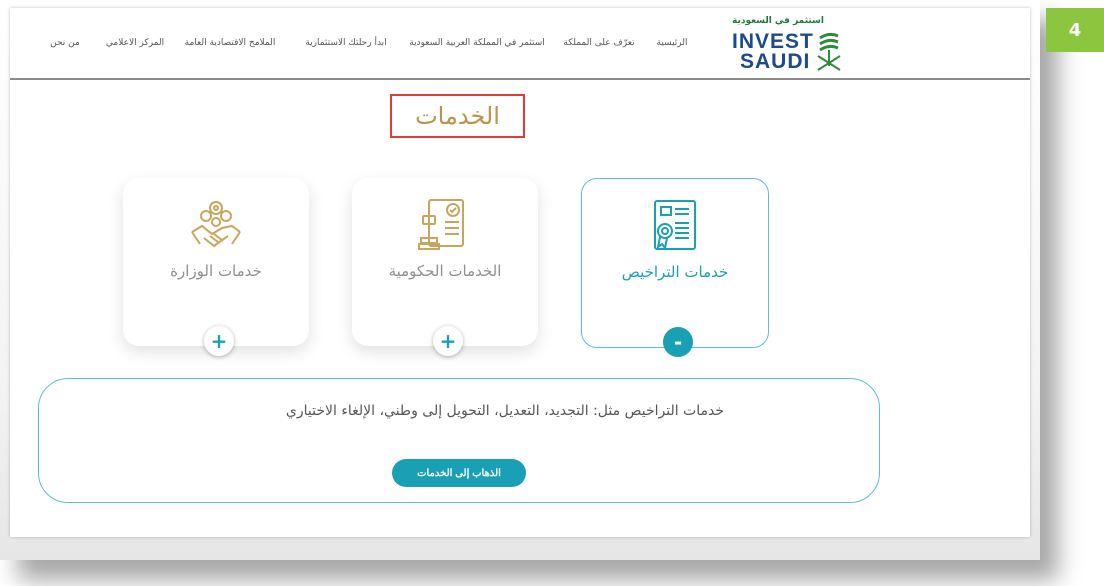 This screenshot has width=1104, height=586. I want to click on palm-swords-icon, so click(829, 51).